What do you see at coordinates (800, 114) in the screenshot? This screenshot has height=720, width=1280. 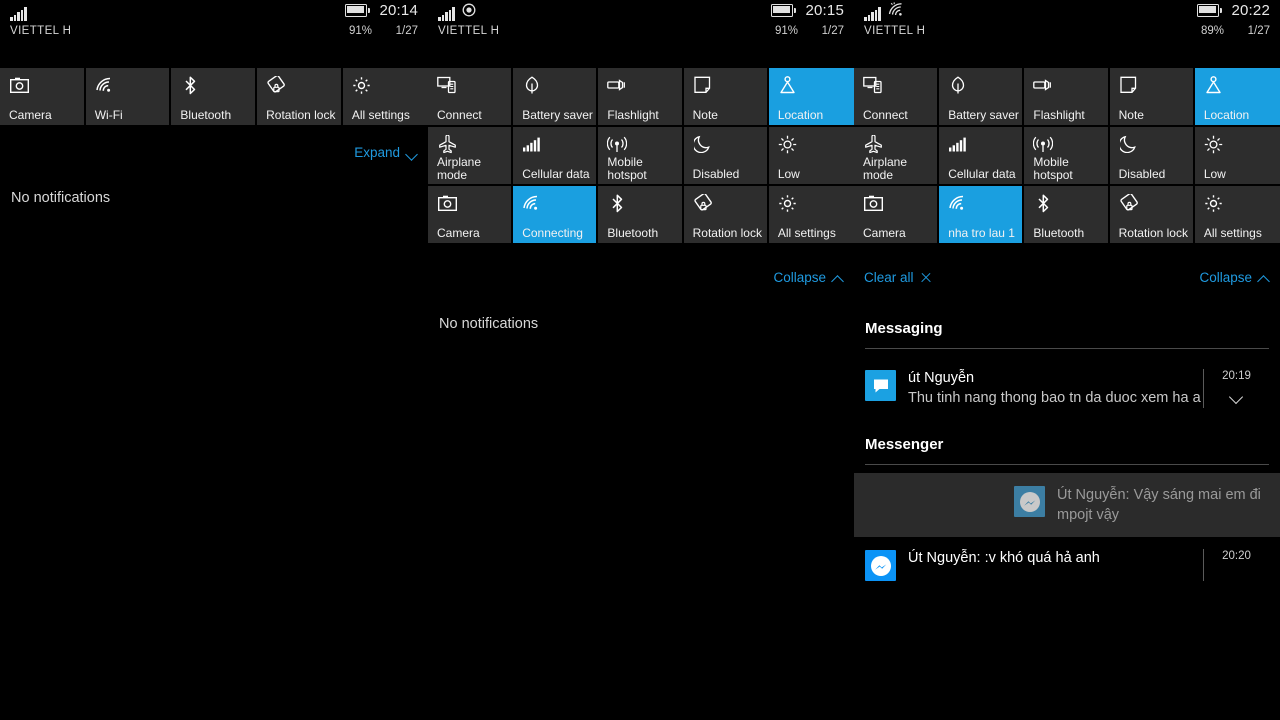 I see `tile-label: Location` at bounding box center [800, 114].